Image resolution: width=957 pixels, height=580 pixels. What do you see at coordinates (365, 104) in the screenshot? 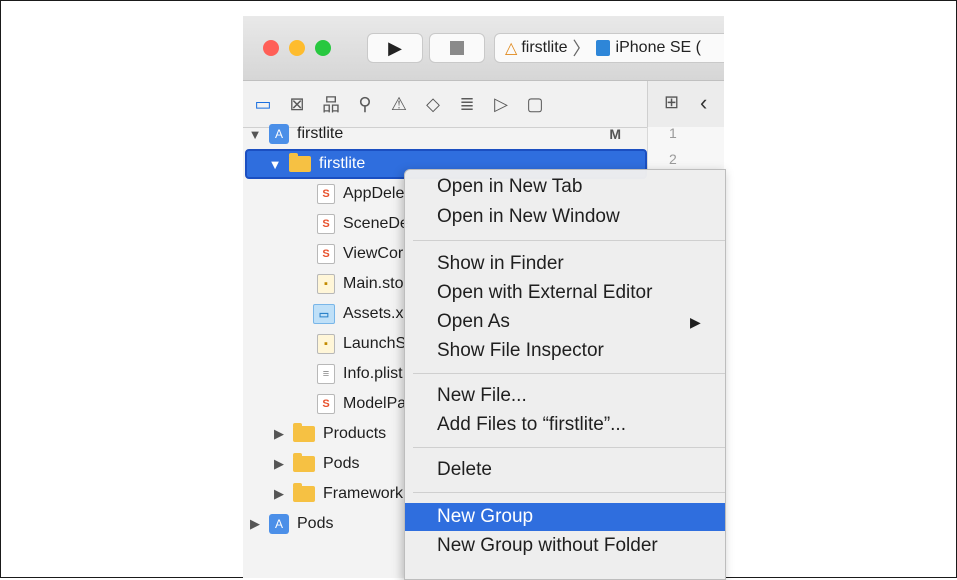
I see `search-icon: ⚲` at bounding box center [365, 104].